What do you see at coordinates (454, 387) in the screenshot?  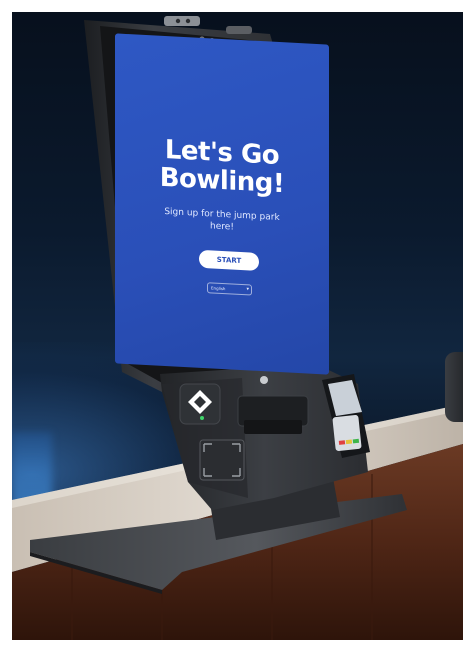 I see `adjacent-kiosk` at bounding box center [454, 387].